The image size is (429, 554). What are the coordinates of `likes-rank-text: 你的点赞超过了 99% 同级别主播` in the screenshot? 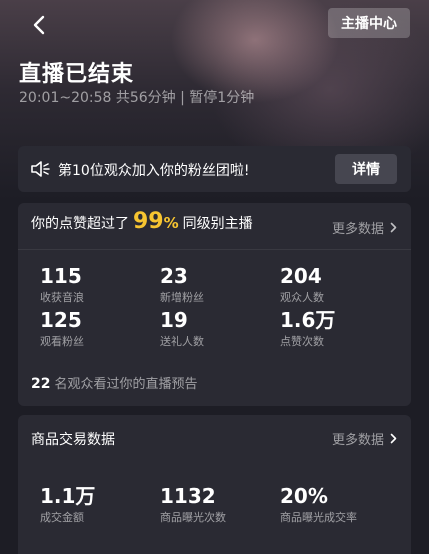 It's located at (142, 221).